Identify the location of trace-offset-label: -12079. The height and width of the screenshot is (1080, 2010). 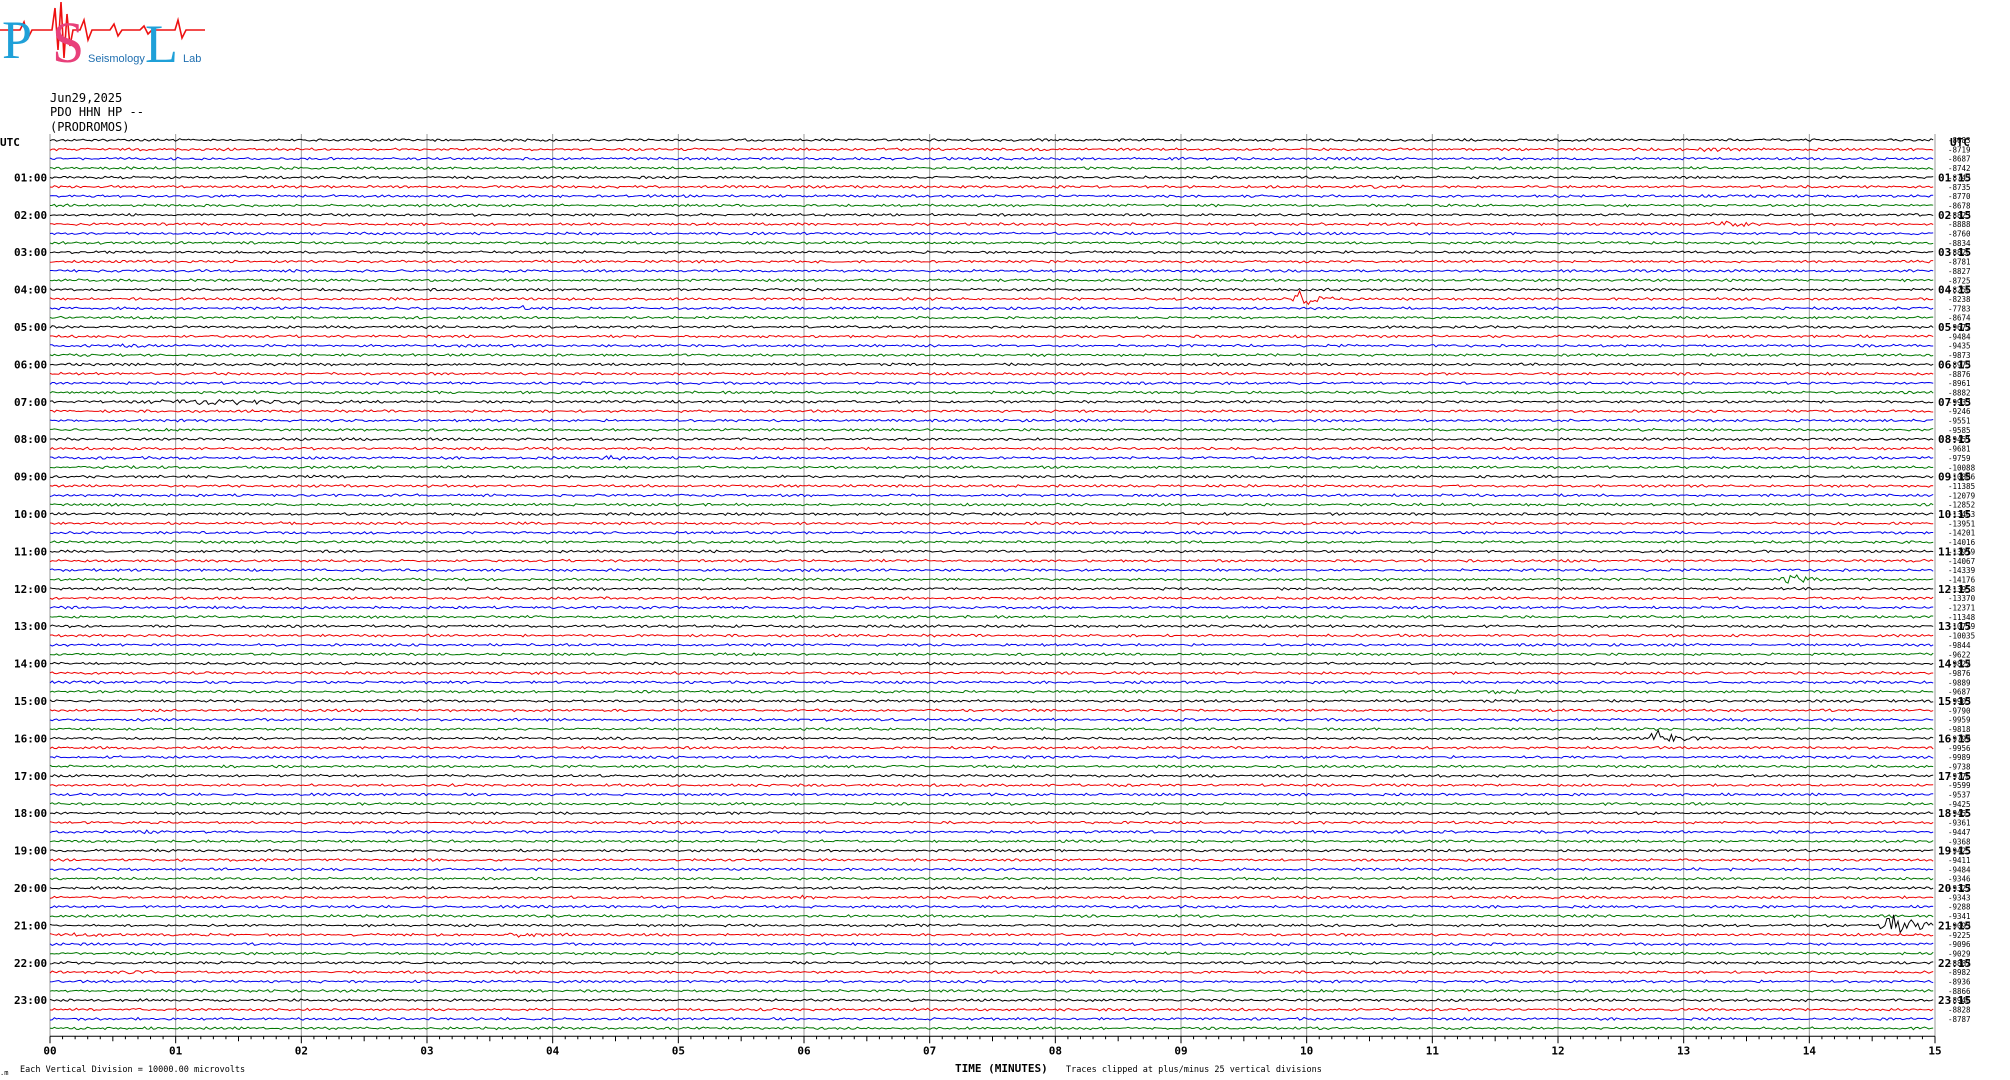
(1961, 495).